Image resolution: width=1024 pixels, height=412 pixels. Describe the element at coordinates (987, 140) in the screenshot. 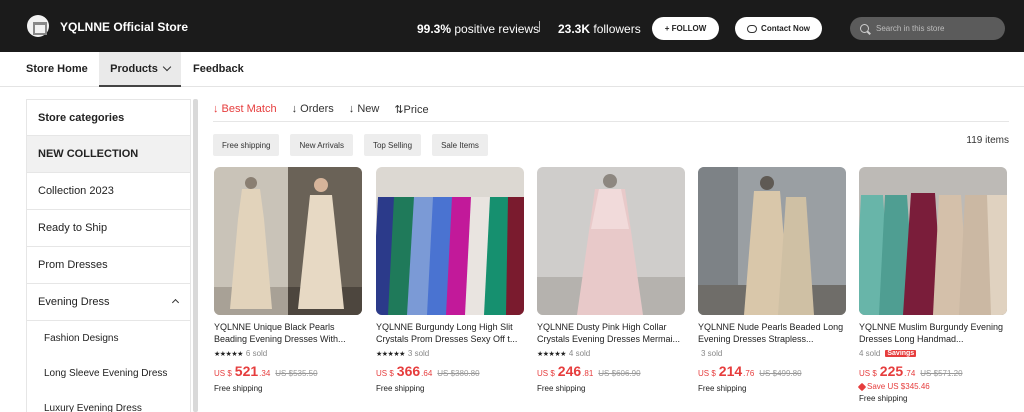

I see `item-count: 119 items` at that location.